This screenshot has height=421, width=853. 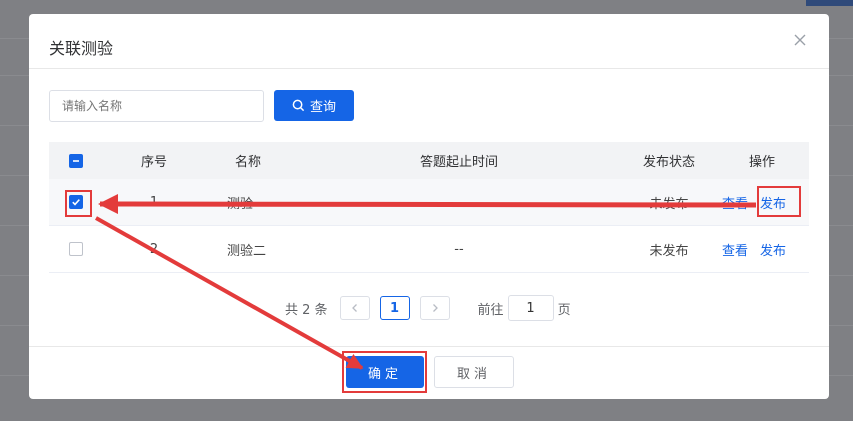 What do you see at coordinates (154, 202) in the screenshot?
I see `row-seq: 1` at bounding box center [154, 202].